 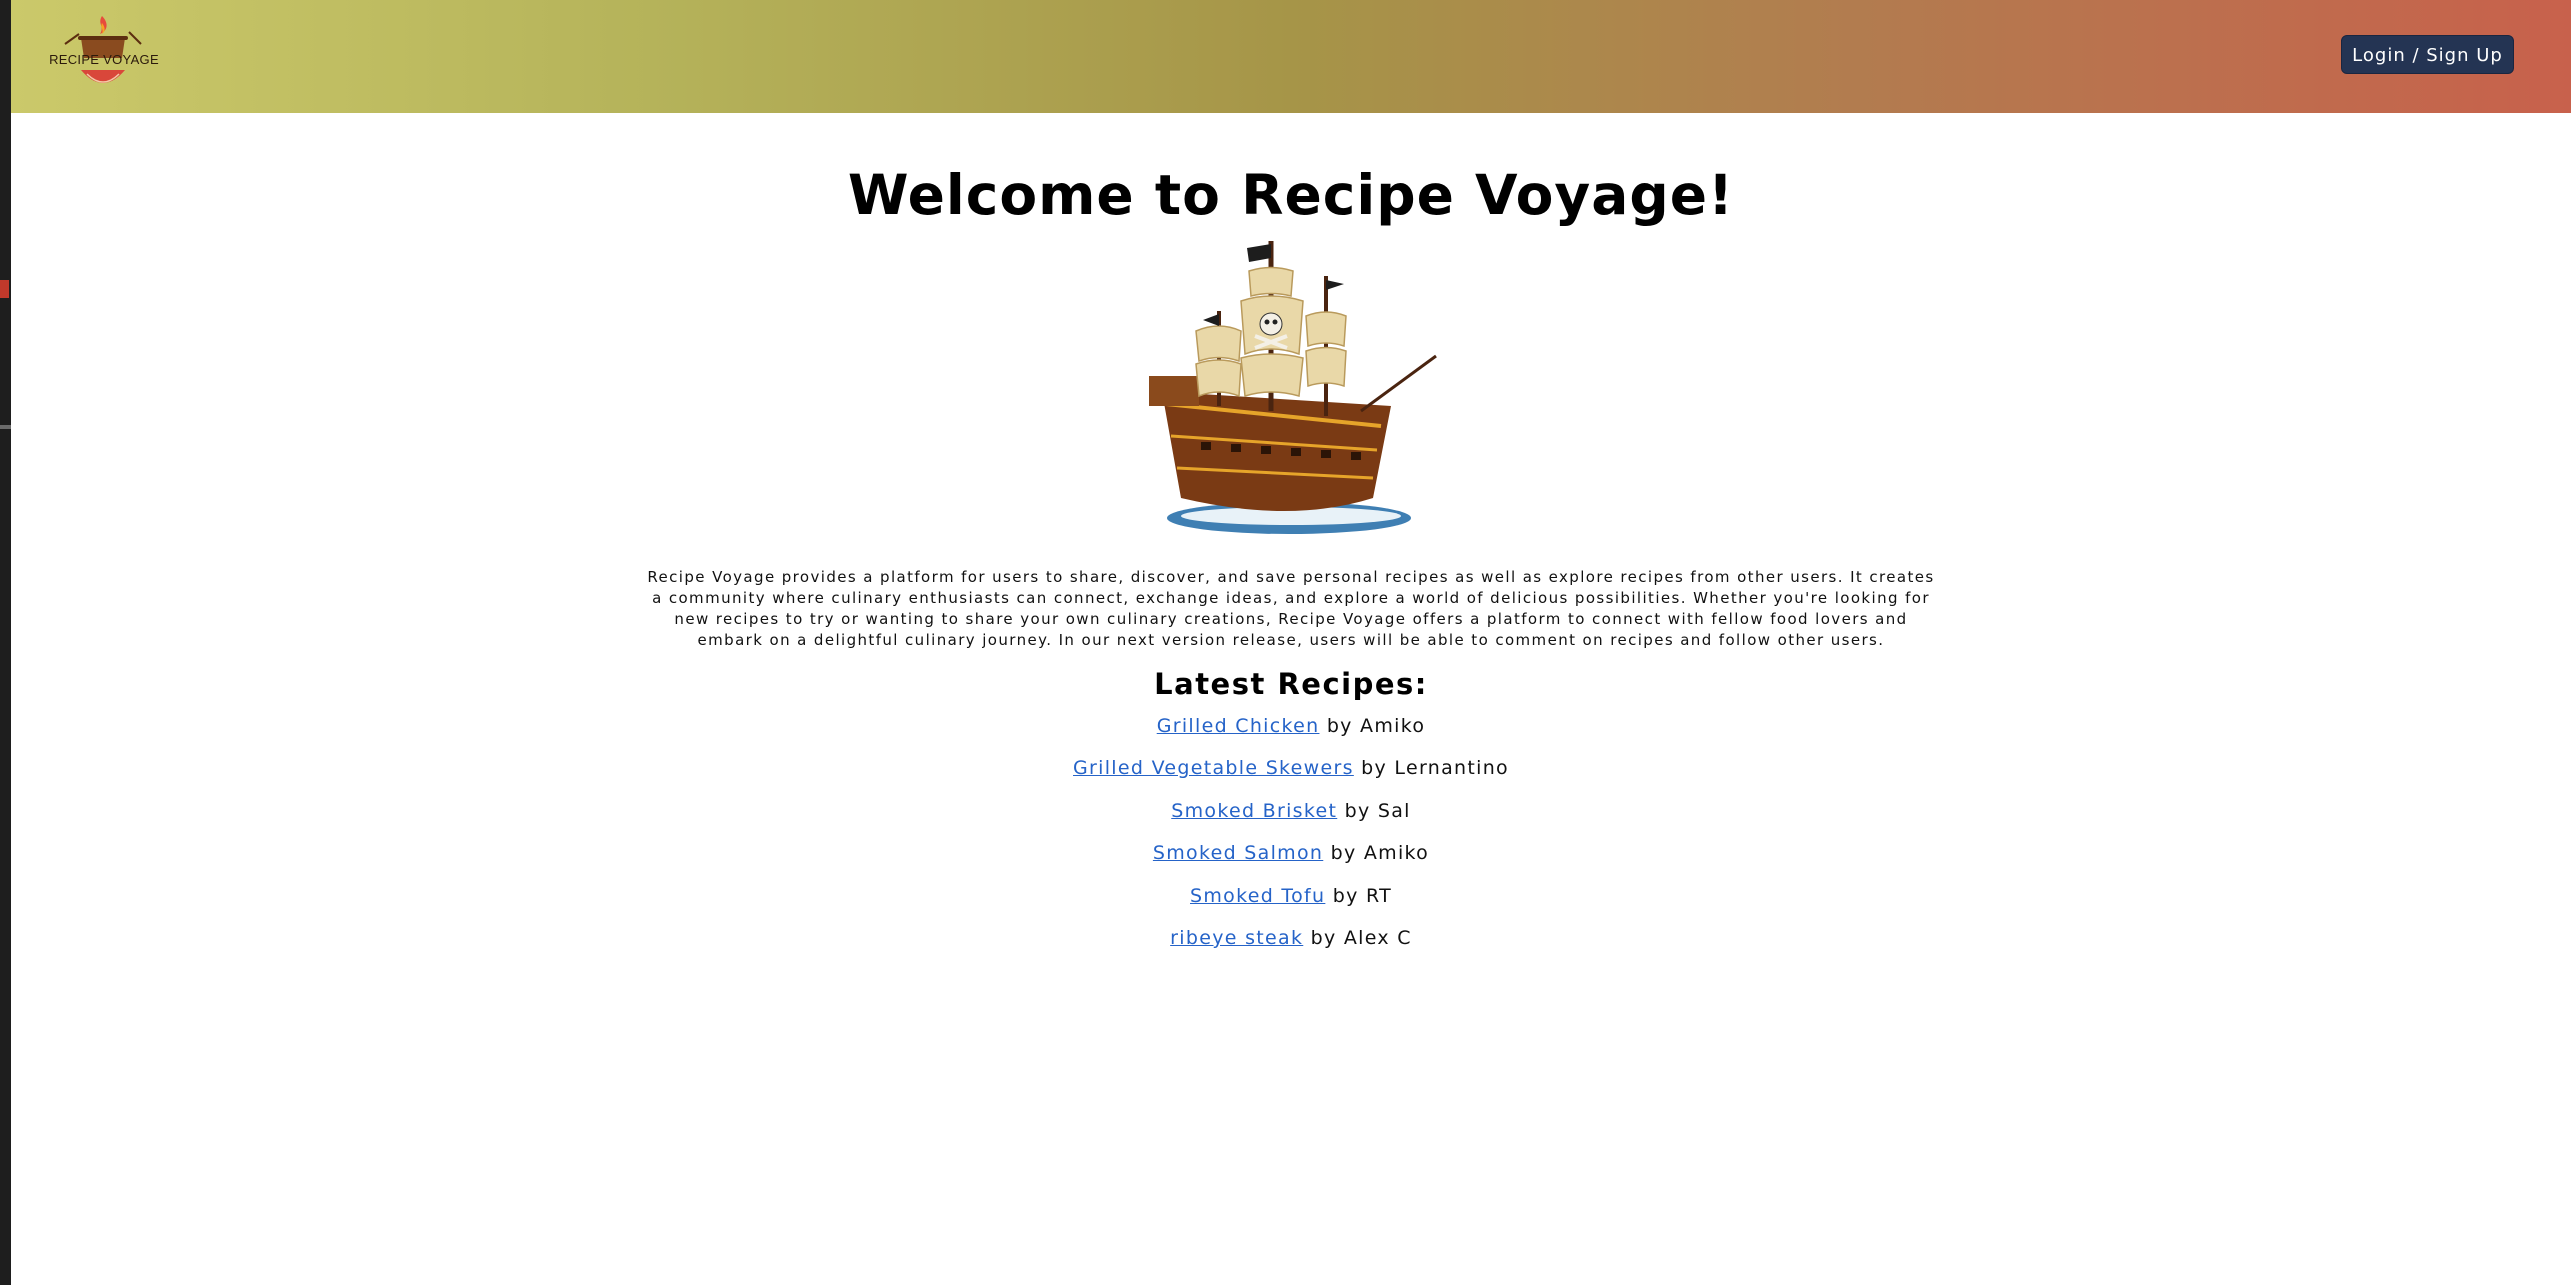 What do you see at coordinates (104, 59) in the screenshot?
I see `logo-text: RECIPE VOYAGE` at bounding box center [104, 59].